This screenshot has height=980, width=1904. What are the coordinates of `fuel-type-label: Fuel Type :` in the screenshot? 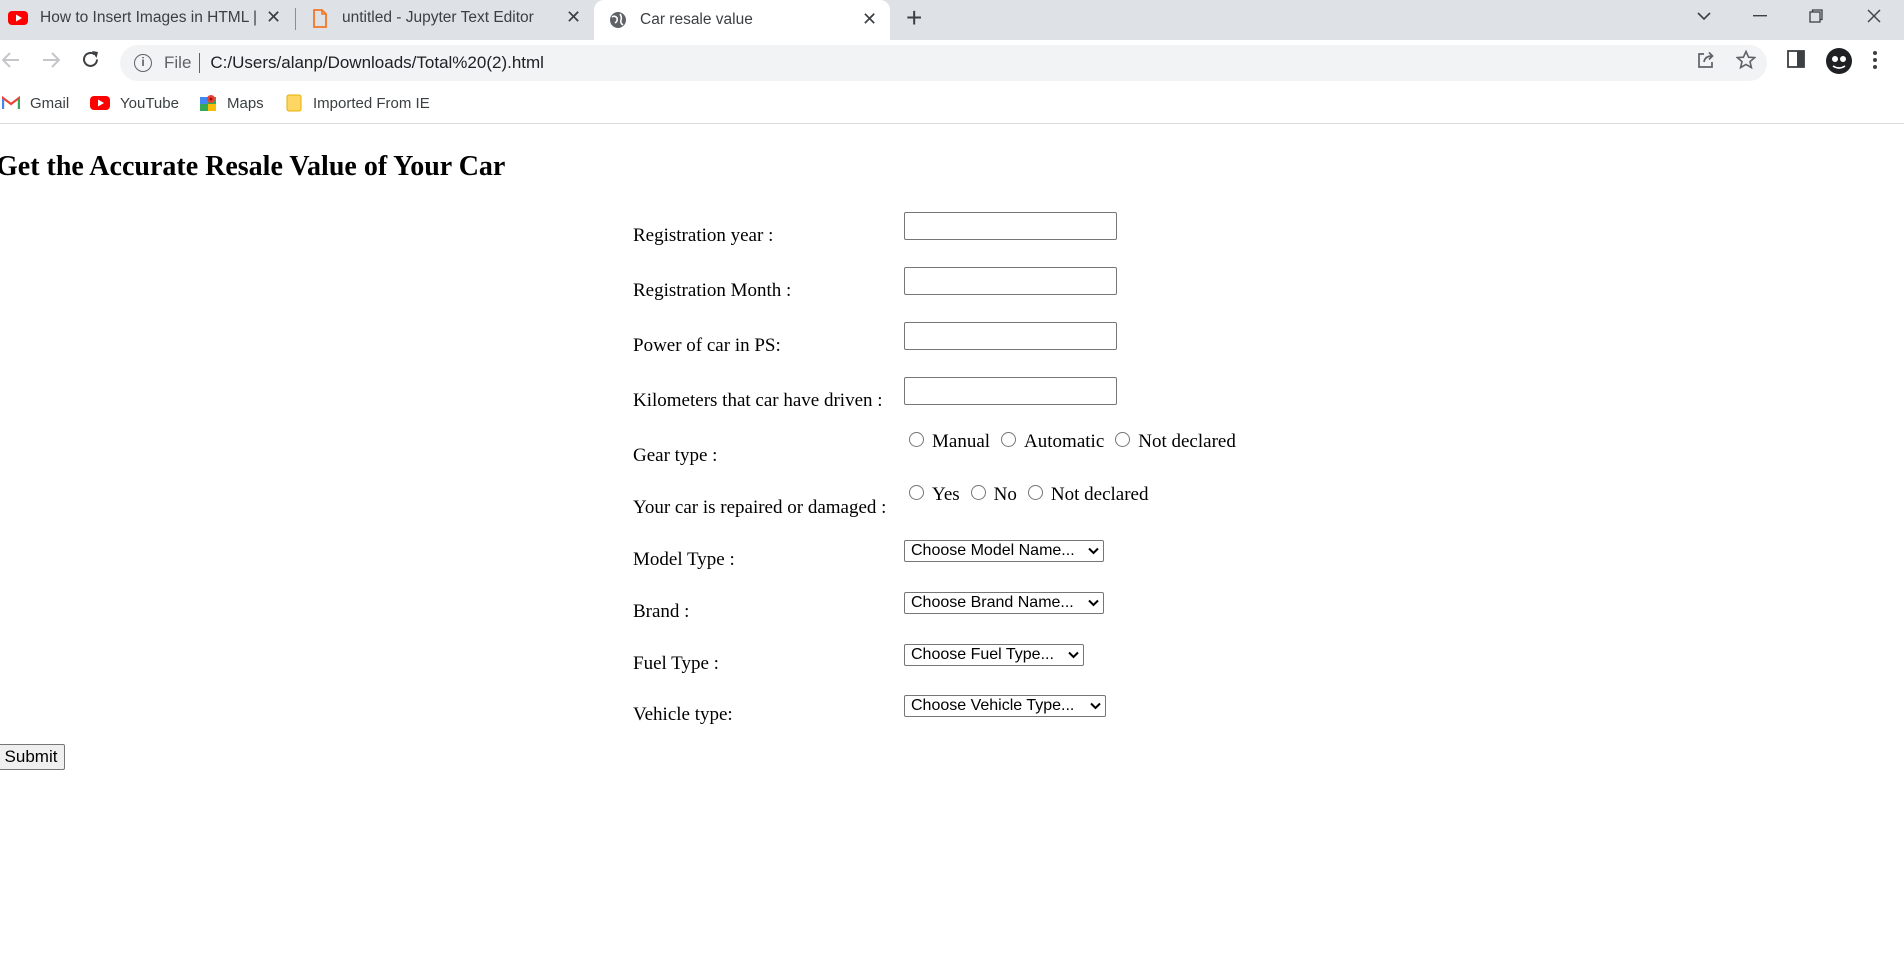 It's located at (676, 663).